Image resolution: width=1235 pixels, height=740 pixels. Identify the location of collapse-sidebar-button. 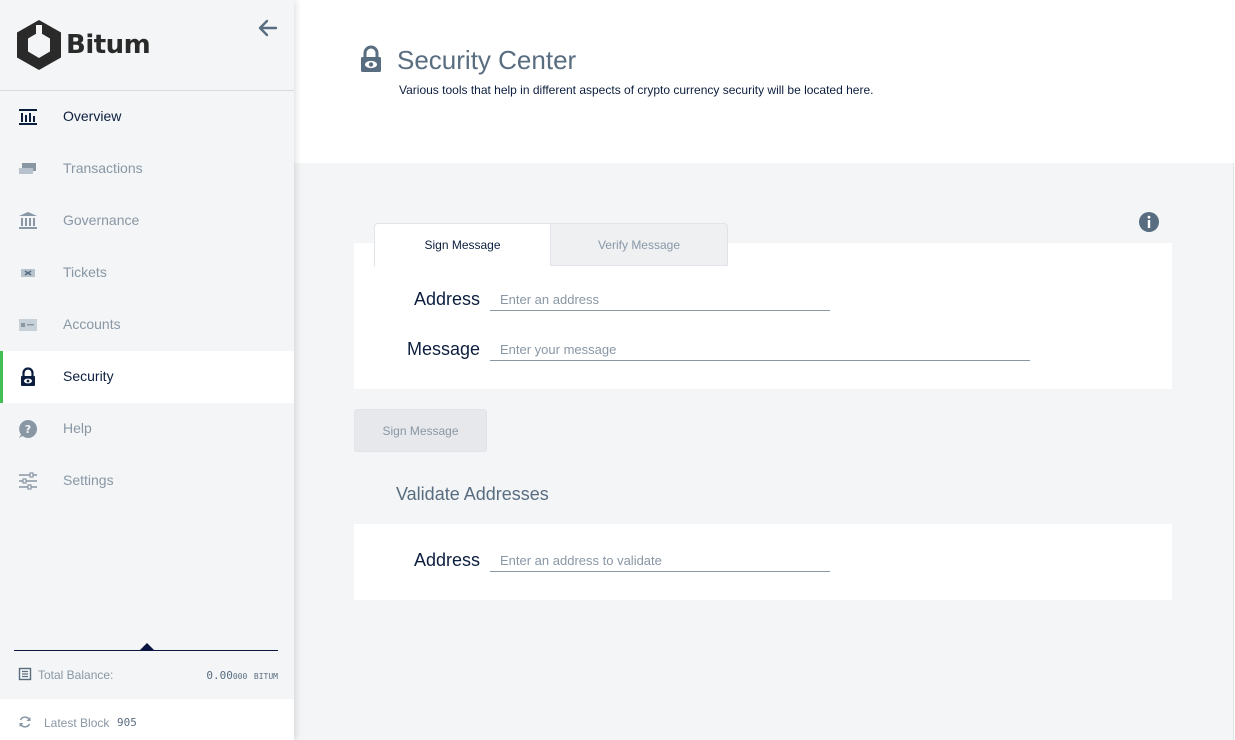
(268, 28).